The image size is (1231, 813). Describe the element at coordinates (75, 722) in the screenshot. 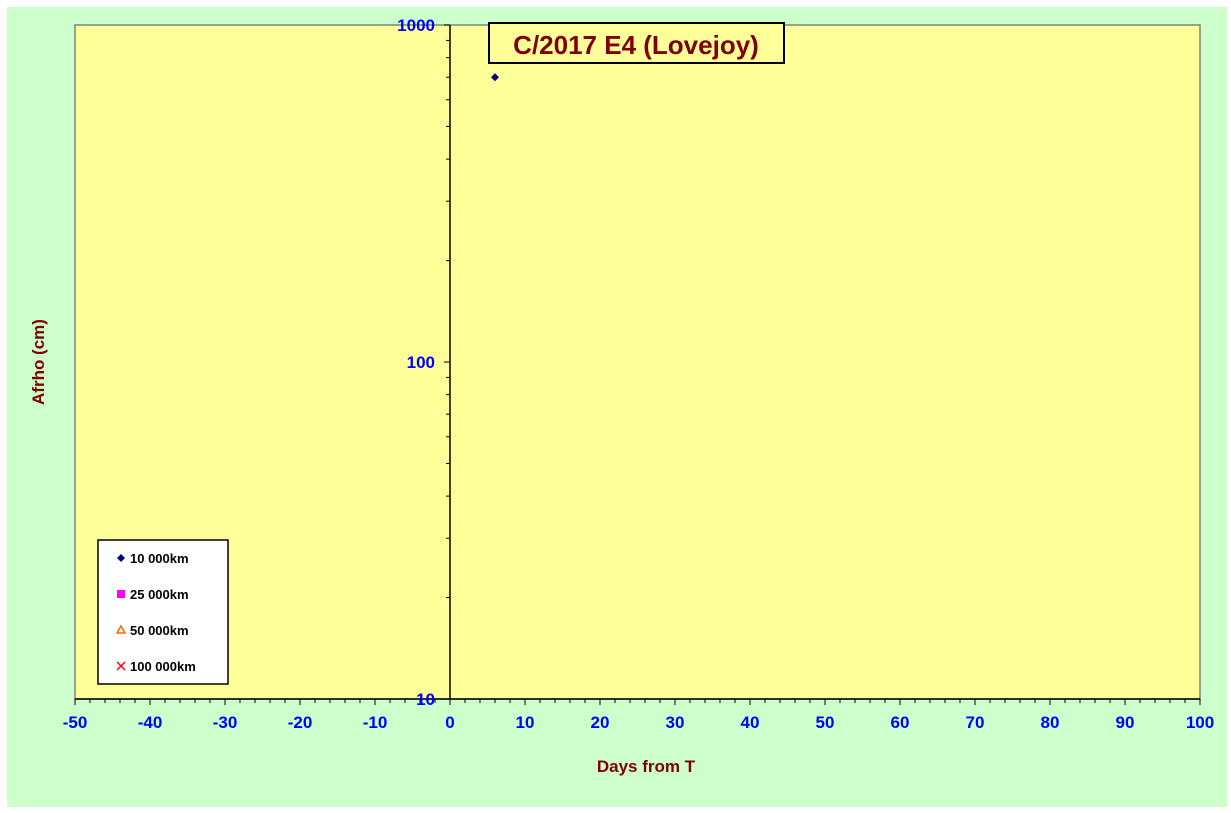

I see `x-tick-label: -50` at that location.